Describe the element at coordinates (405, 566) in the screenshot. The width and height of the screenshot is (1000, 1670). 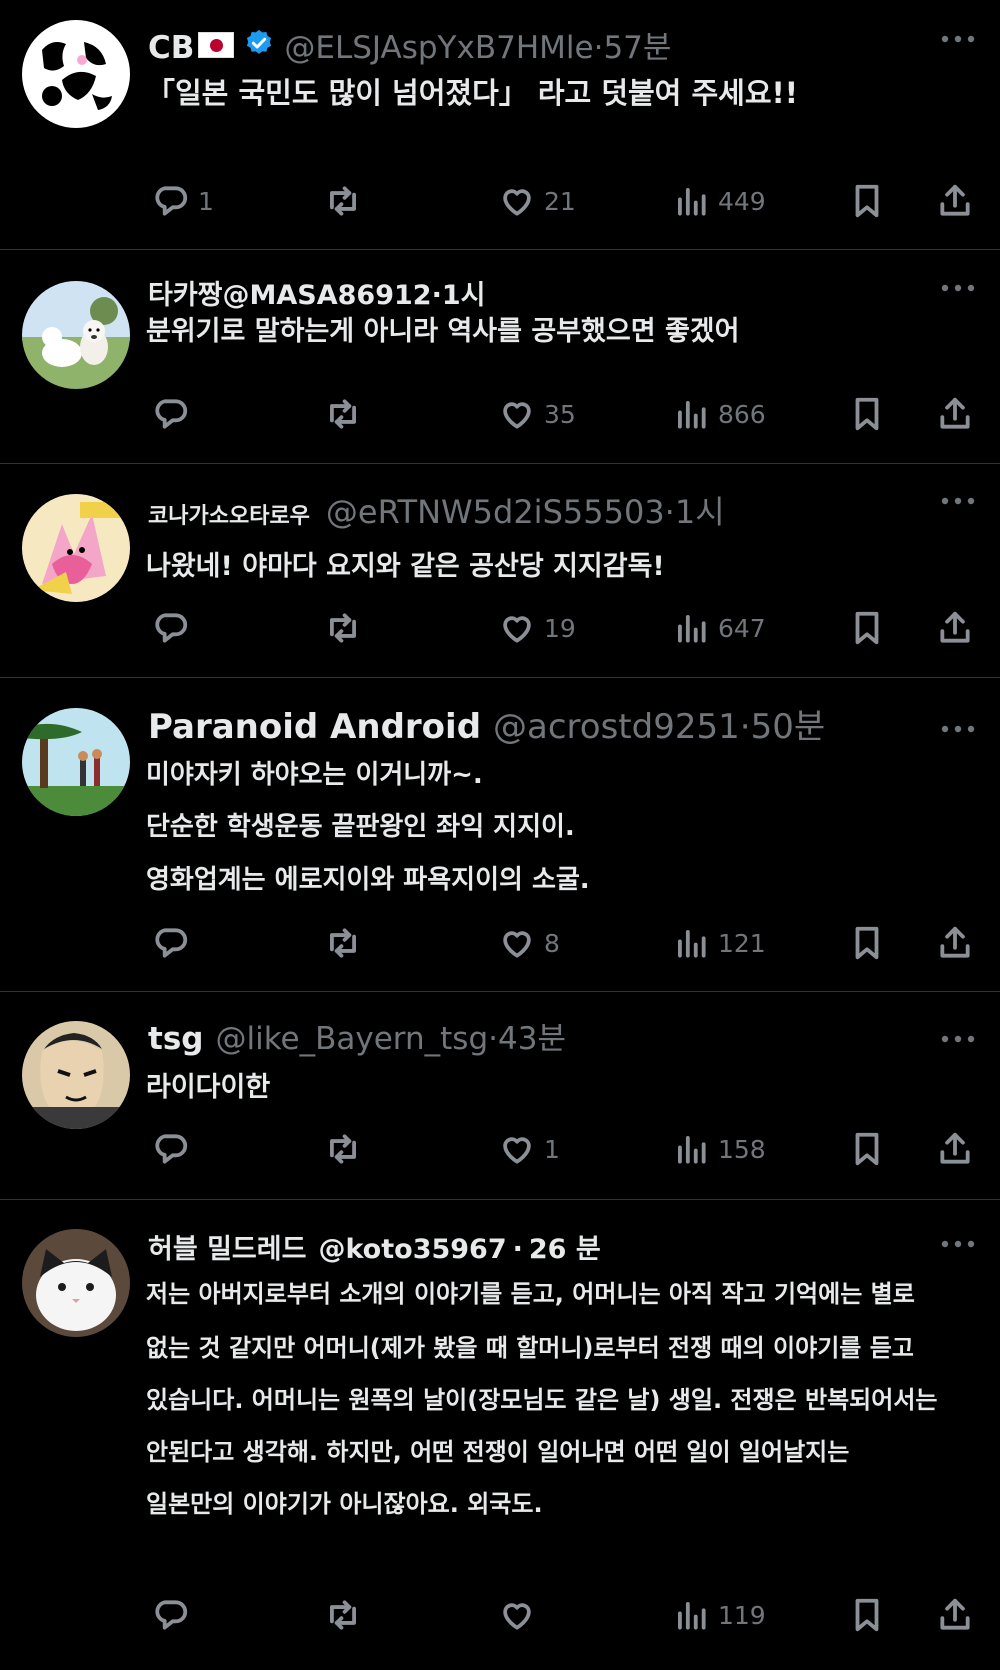
I see `post-text-line: 나왔네! 야마다 요지와 같은 공산당 지지감독!` at that location.